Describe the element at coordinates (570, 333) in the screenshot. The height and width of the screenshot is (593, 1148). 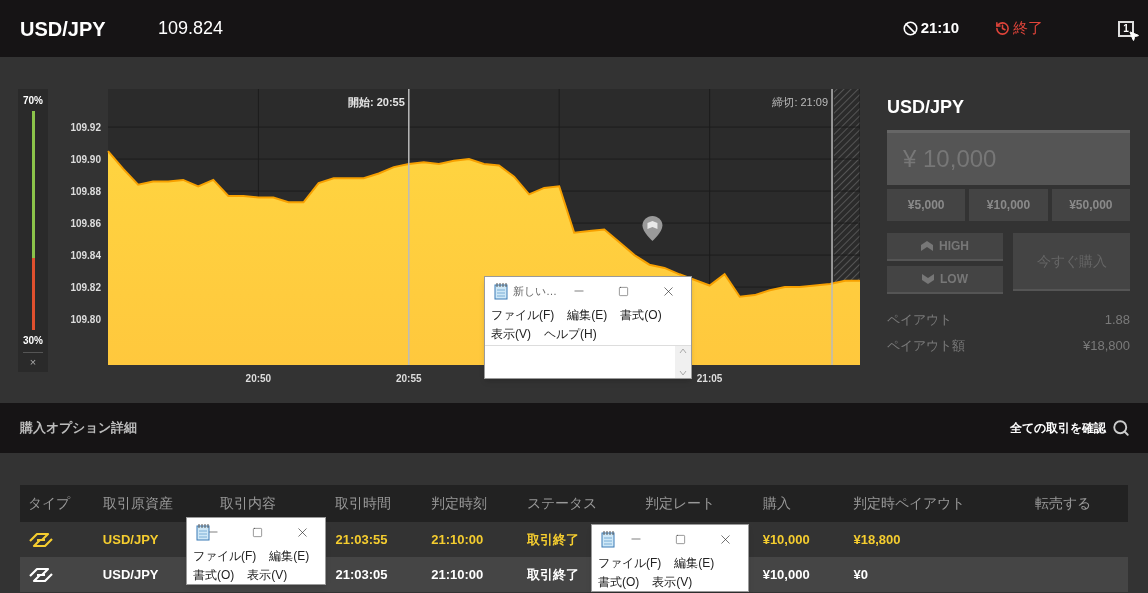
I see `menu-item: ヘルプ(H)` at that location.